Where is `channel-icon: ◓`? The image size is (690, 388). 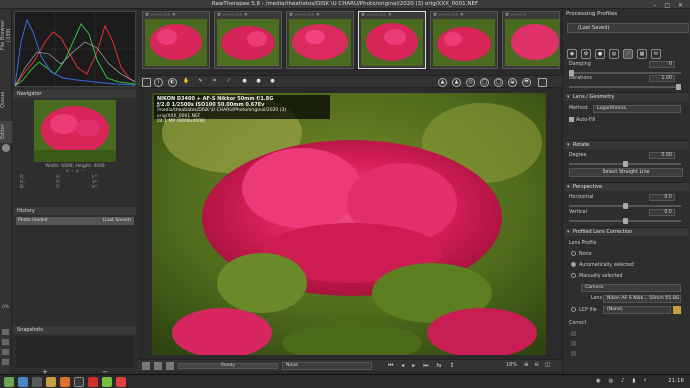 channel-icon: ◓ is located at coordinates (526, 82).